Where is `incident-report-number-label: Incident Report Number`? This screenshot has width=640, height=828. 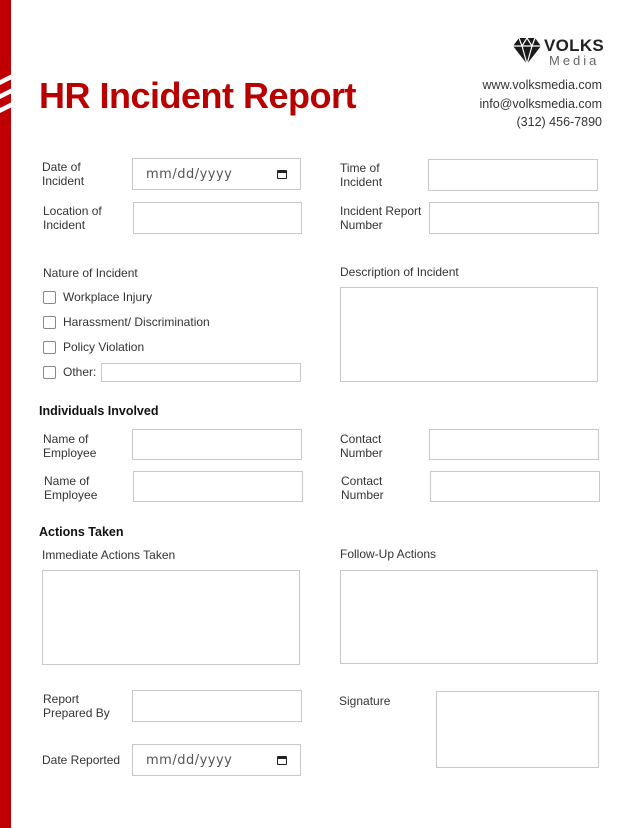
incident-report-number-label: Incident Report Number is located at coordinates (381, 218).